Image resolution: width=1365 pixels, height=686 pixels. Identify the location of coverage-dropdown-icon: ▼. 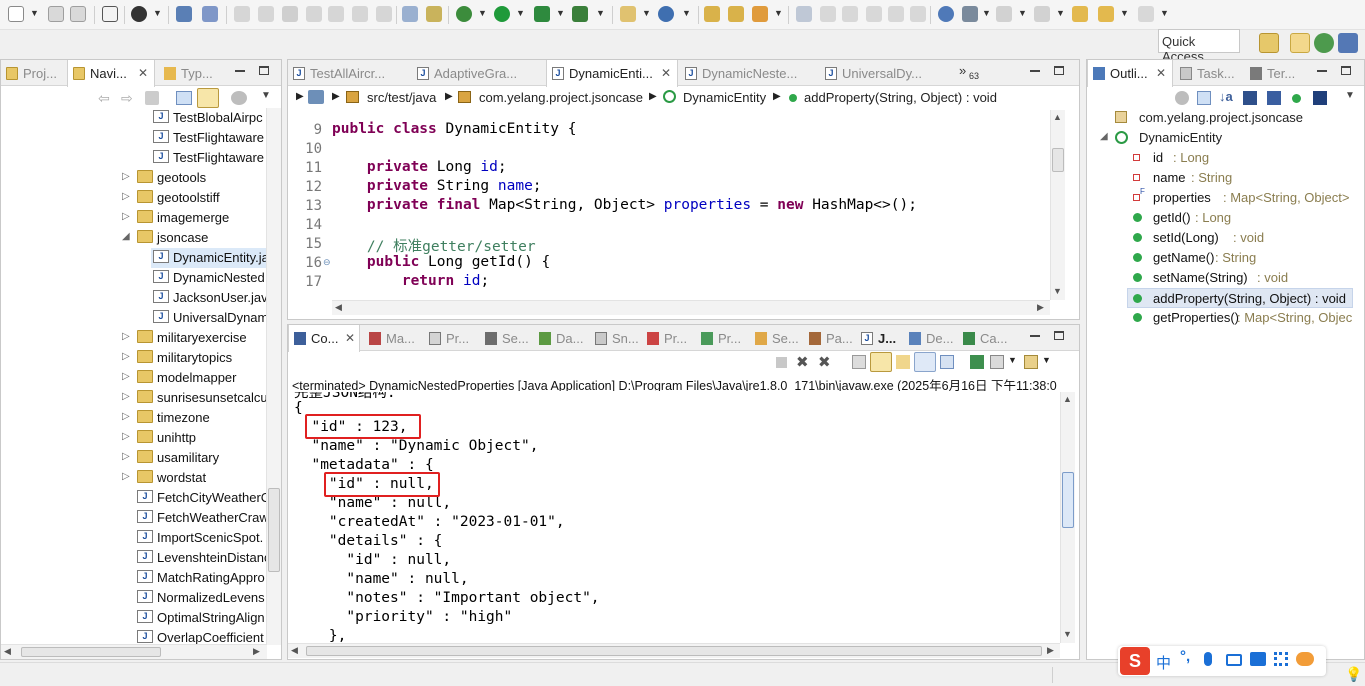
(560, 13).